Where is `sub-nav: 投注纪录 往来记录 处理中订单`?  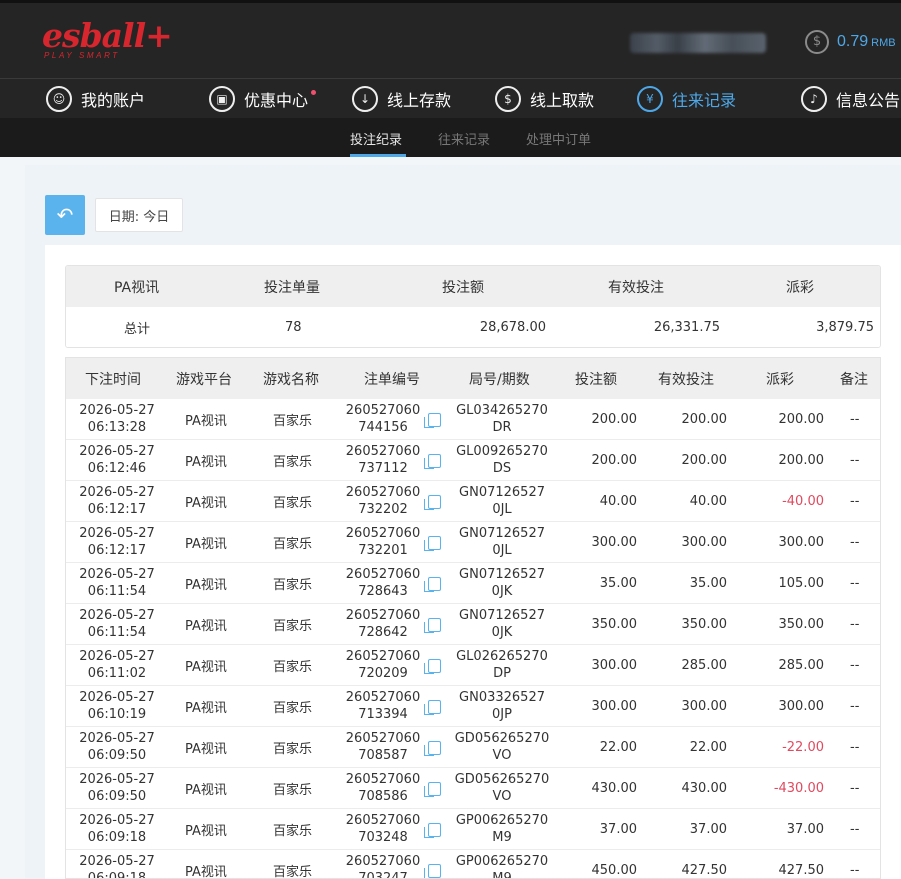 sub-nav: 投注纪录 往来记录 处理中订单 is located at coordinates (450, 137).